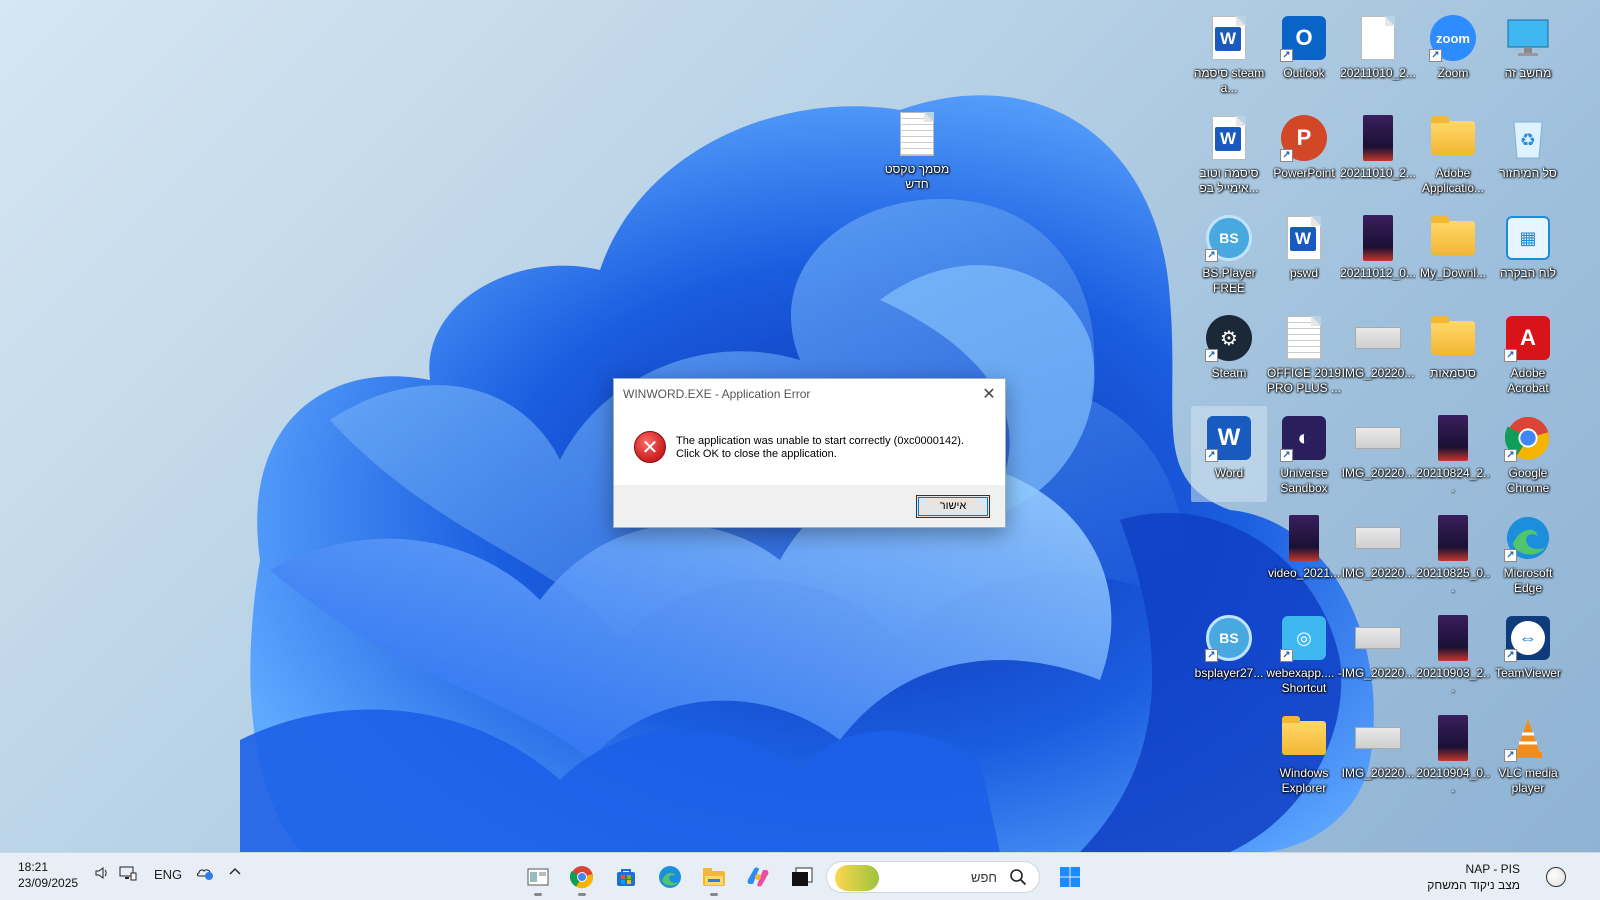 This screenshot has height=900, width=1600. I want to click on desktop-icon: ↗ Google Chrome, so click(1528, 454).